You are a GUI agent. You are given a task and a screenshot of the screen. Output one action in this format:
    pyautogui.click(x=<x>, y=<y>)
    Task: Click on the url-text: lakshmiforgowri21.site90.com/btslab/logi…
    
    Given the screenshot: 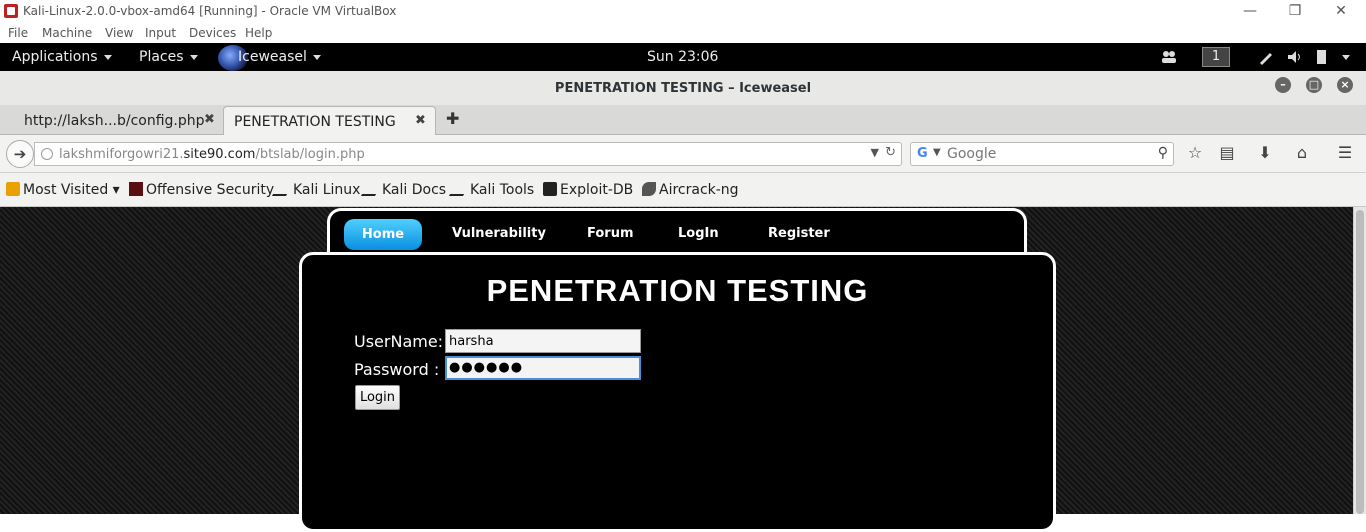 What is the action you would take?
    pyautogui.click(x=212, y=154)
    